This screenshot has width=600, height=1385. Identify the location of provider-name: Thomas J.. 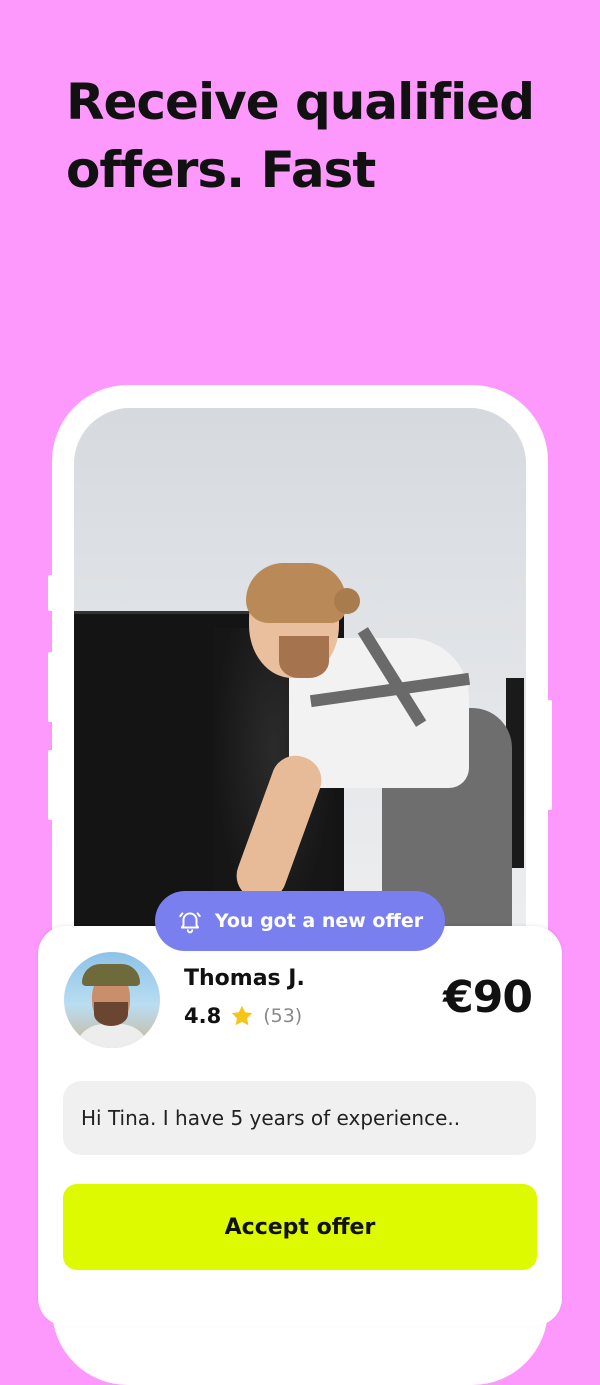
(244, 978).